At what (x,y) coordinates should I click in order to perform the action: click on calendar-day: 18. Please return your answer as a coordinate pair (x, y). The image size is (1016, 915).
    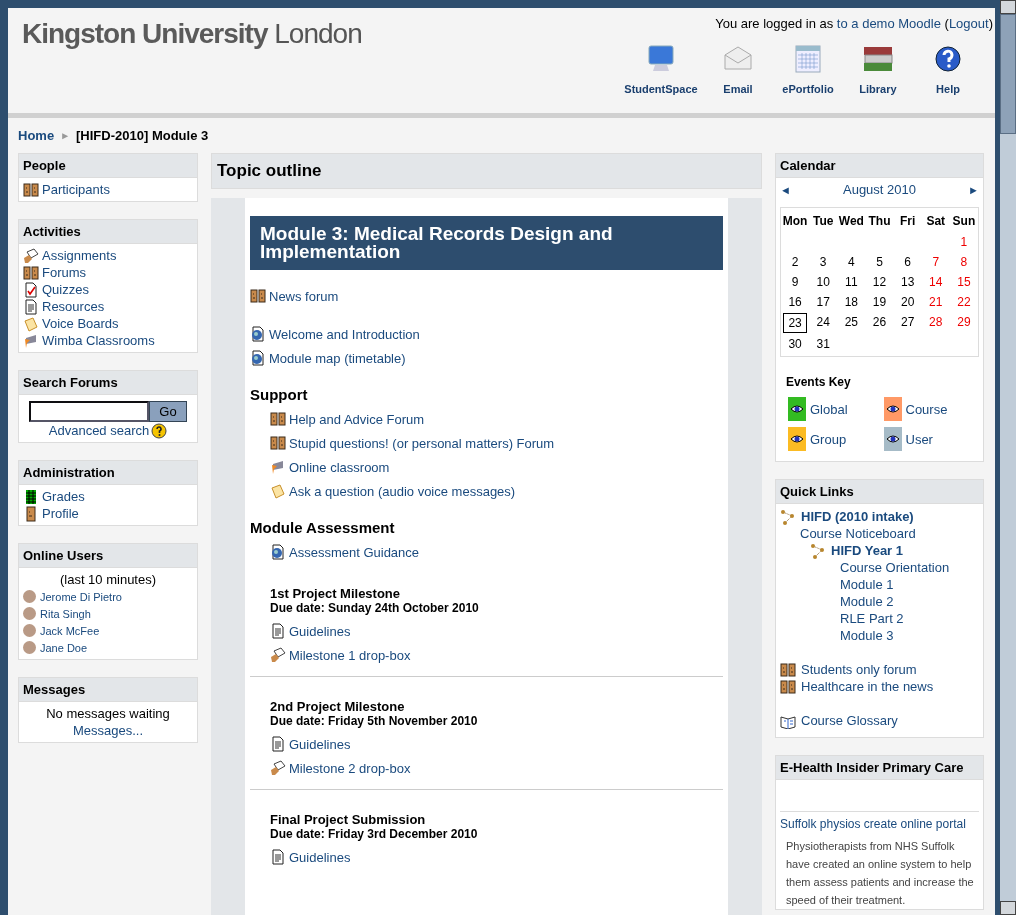
    Looking at the image, I should click on (851, 302).